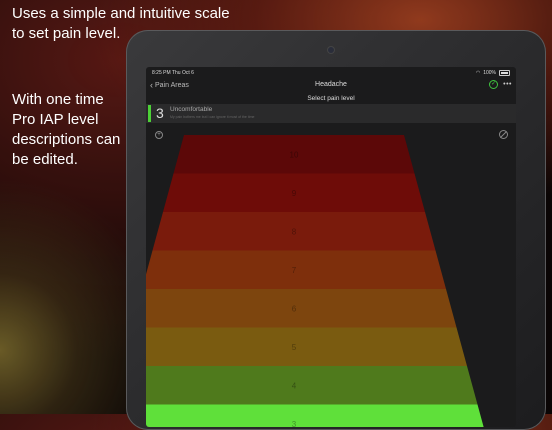 The image size is (552, 430). What do you see at coordinates (294, 270) in the screenshot?
I see `pain-level-label-7: 7` at bounding box center [294, 270].